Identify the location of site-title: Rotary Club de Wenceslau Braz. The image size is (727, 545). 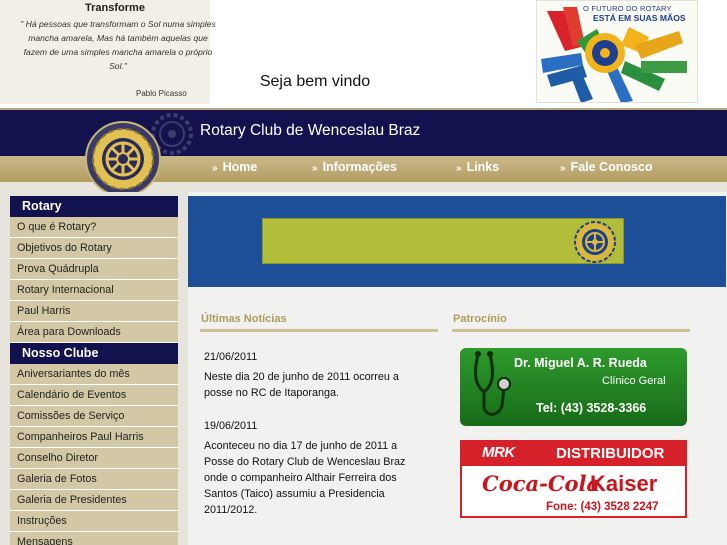
(310, 130).